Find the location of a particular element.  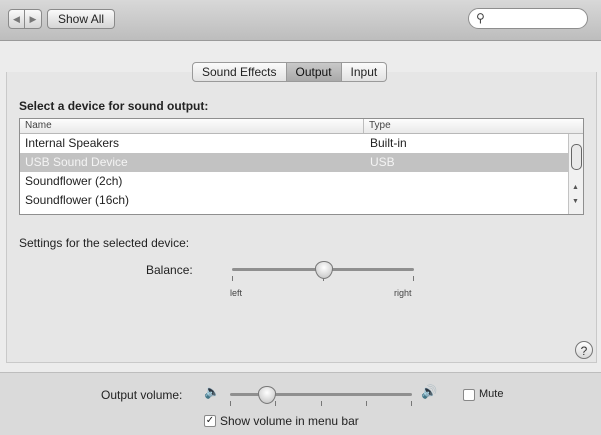

column-header-type: Type is located at coordinates (377, 126).